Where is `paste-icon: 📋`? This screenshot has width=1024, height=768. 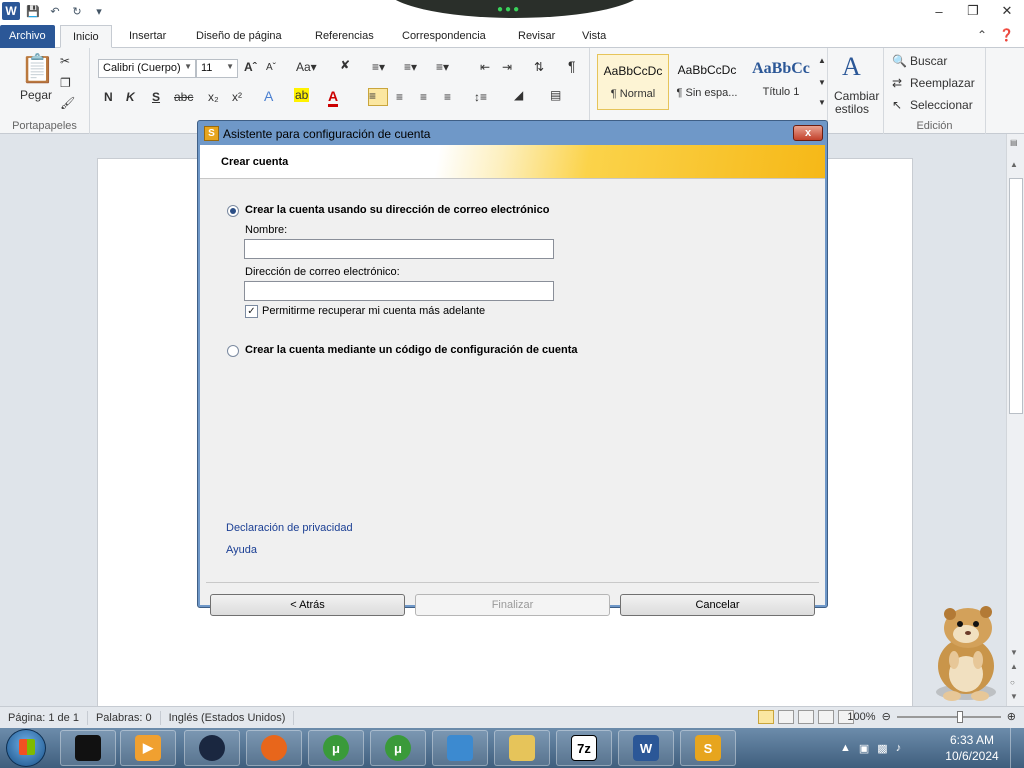
paste-icon: 📋 is located at coordinates (37, 68).